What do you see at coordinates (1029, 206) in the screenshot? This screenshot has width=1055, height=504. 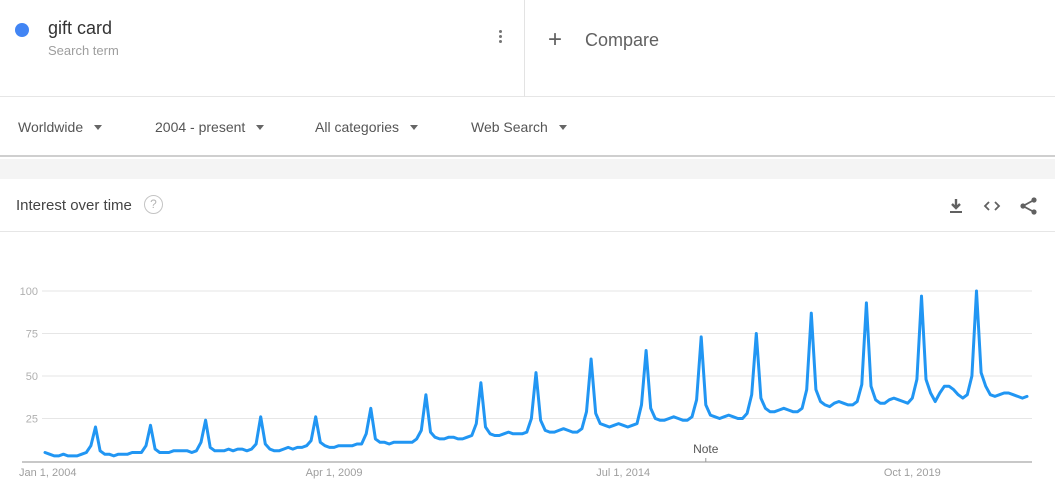 I see `share-icon` at bounding box center [1029, 206].